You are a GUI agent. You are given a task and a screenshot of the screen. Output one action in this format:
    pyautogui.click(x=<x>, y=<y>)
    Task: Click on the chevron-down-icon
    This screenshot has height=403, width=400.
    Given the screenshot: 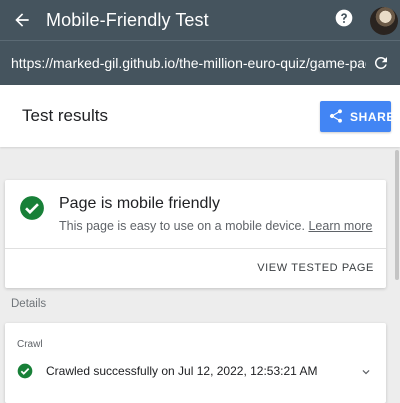 What is the action you would take?
    pyautogui.click(x=366, y=372)
    